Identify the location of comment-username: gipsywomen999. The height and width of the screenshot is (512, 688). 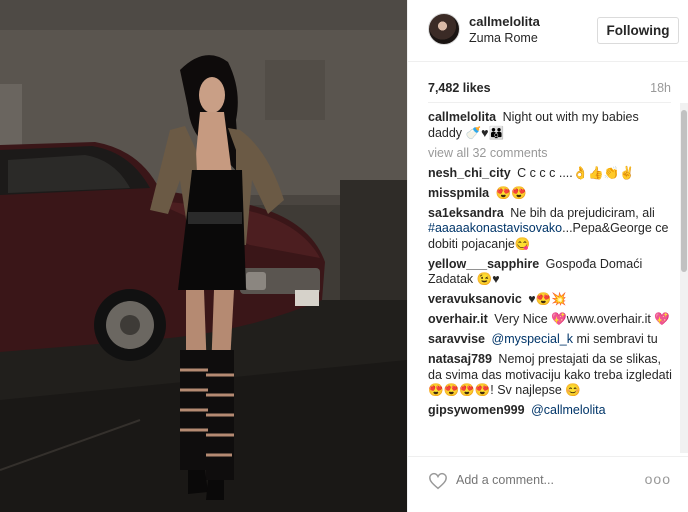
(476, 410).